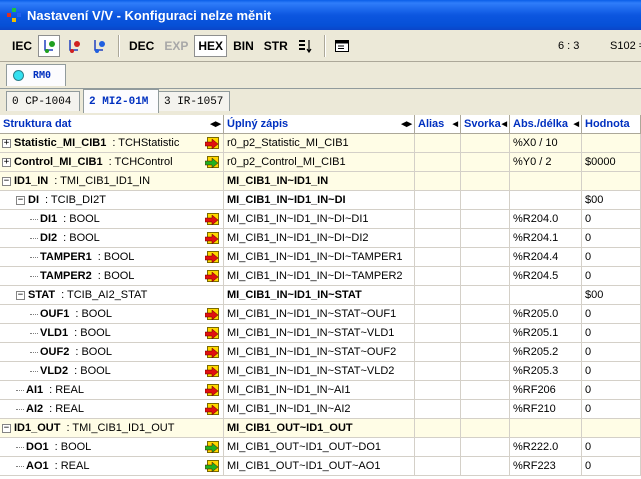 Image resolution: width=641 pixels, height=479 pixels. What do you see at coordinates (99, 46) in the screenshot?
I see `view-mode-3-button` at bounding box center [99, 46].